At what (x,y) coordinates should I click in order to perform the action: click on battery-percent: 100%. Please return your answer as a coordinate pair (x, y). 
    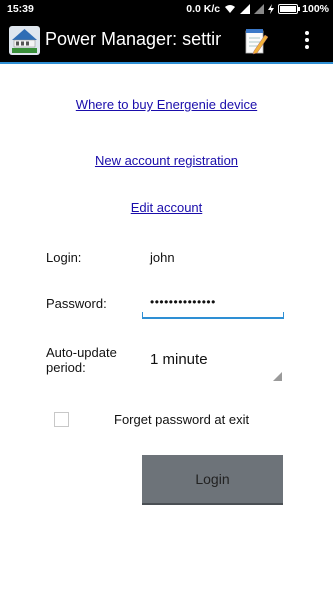
    Looking at the image, I should click on (315, 9).